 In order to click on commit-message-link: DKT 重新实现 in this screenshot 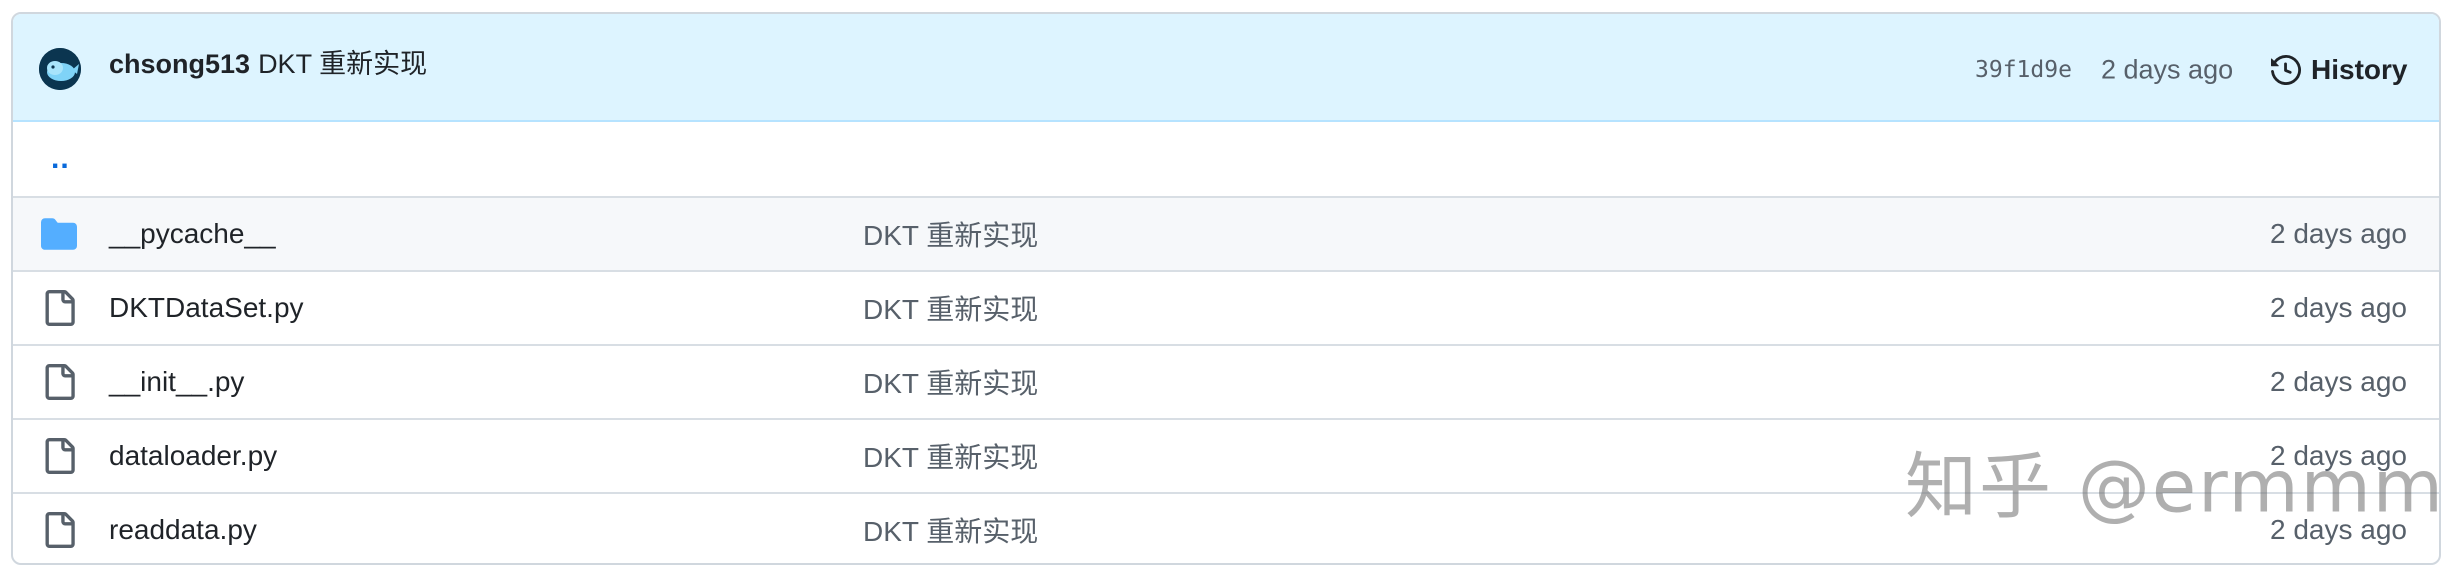, I will do `click(342, 64)`.